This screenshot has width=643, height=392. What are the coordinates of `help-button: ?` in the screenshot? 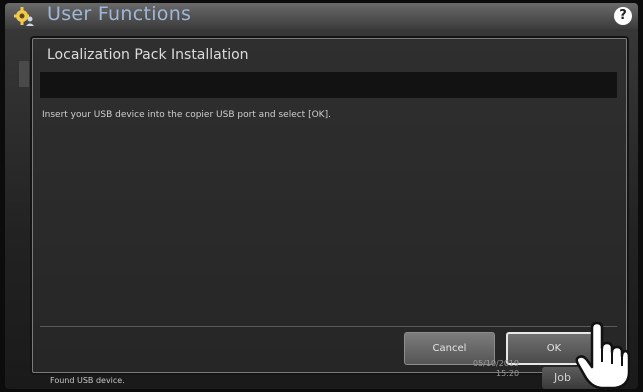 It's located at (623, 16).